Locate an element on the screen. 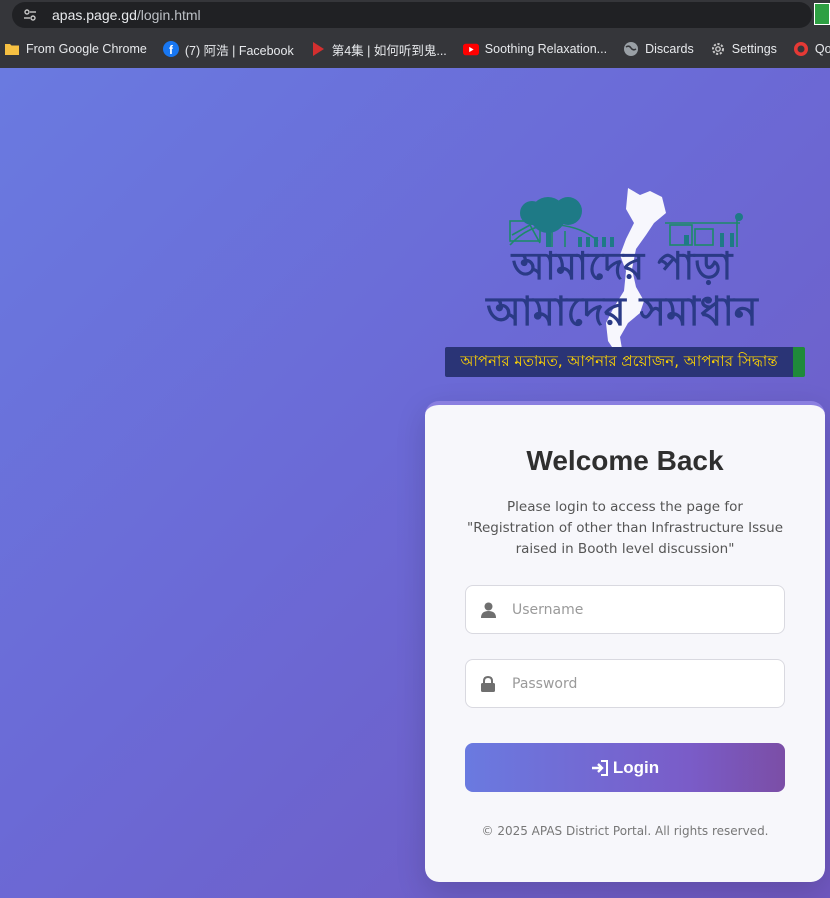 The height and width of the screenshot is (898, 830). sign-in-icon is located at coordinates (600, 768).